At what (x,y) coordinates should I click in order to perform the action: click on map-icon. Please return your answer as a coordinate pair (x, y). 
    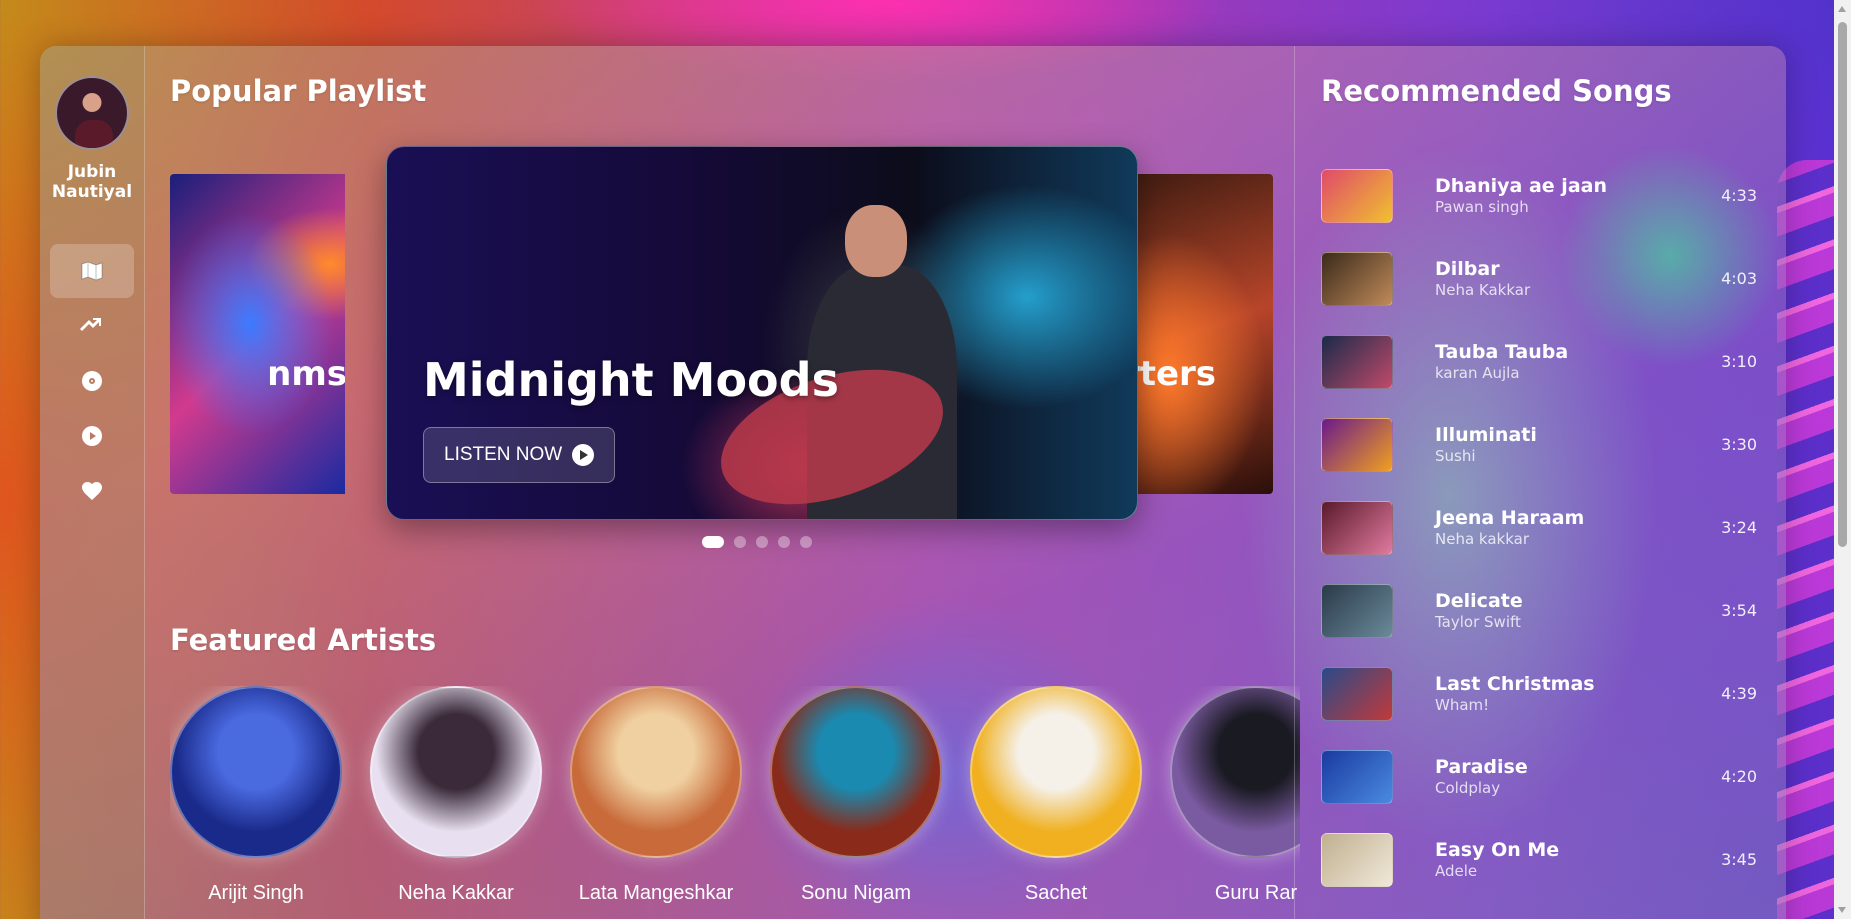
    Looking at the image, I should click on (92, 271).